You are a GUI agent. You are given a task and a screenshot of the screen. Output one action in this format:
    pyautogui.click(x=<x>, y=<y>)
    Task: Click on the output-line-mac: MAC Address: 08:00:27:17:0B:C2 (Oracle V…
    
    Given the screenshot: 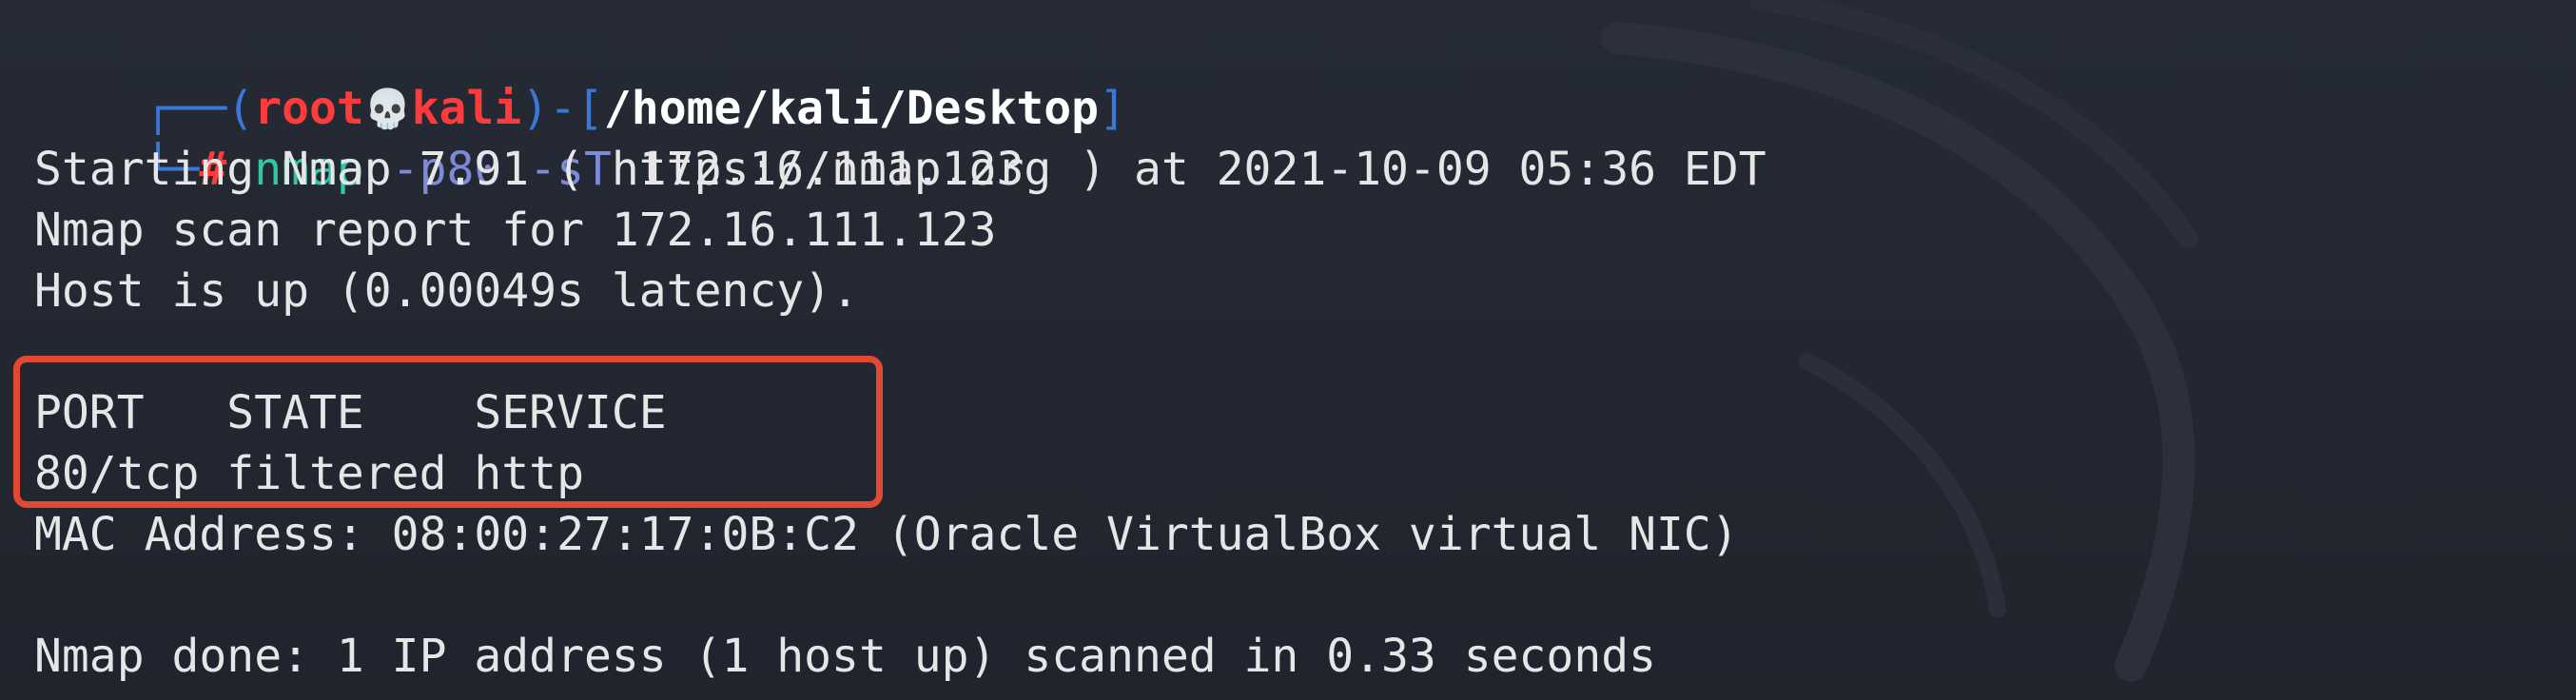 What is the action you would take?
    pyautogui.click(x=887, y=534)
    